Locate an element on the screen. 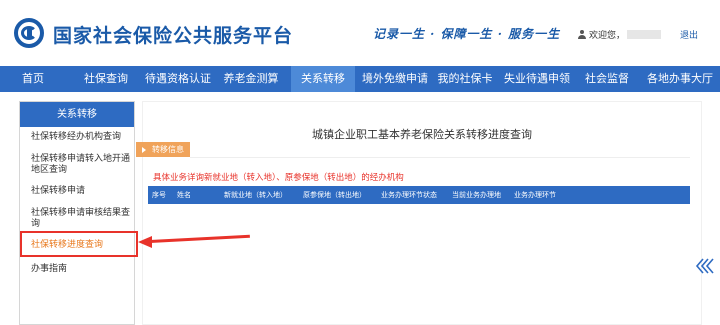  nav-item-my-card: 我的社保卡 is located at coordinates (465, 79).